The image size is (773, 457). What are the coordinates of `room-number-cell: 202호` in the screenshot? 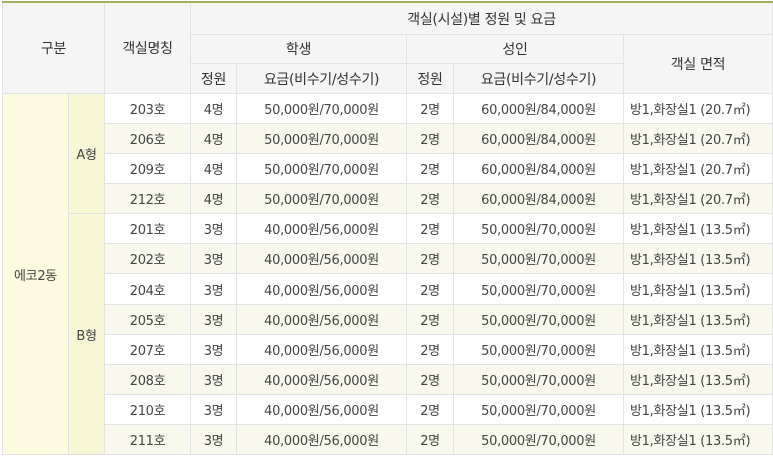 It's located at (148, 259).